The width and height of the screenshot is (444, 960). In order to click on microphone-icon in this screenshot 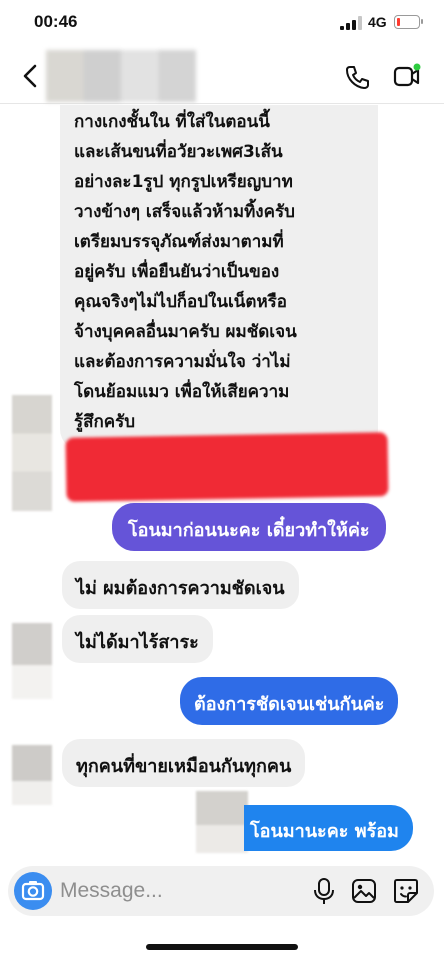, I will do `click(324, 891)`.